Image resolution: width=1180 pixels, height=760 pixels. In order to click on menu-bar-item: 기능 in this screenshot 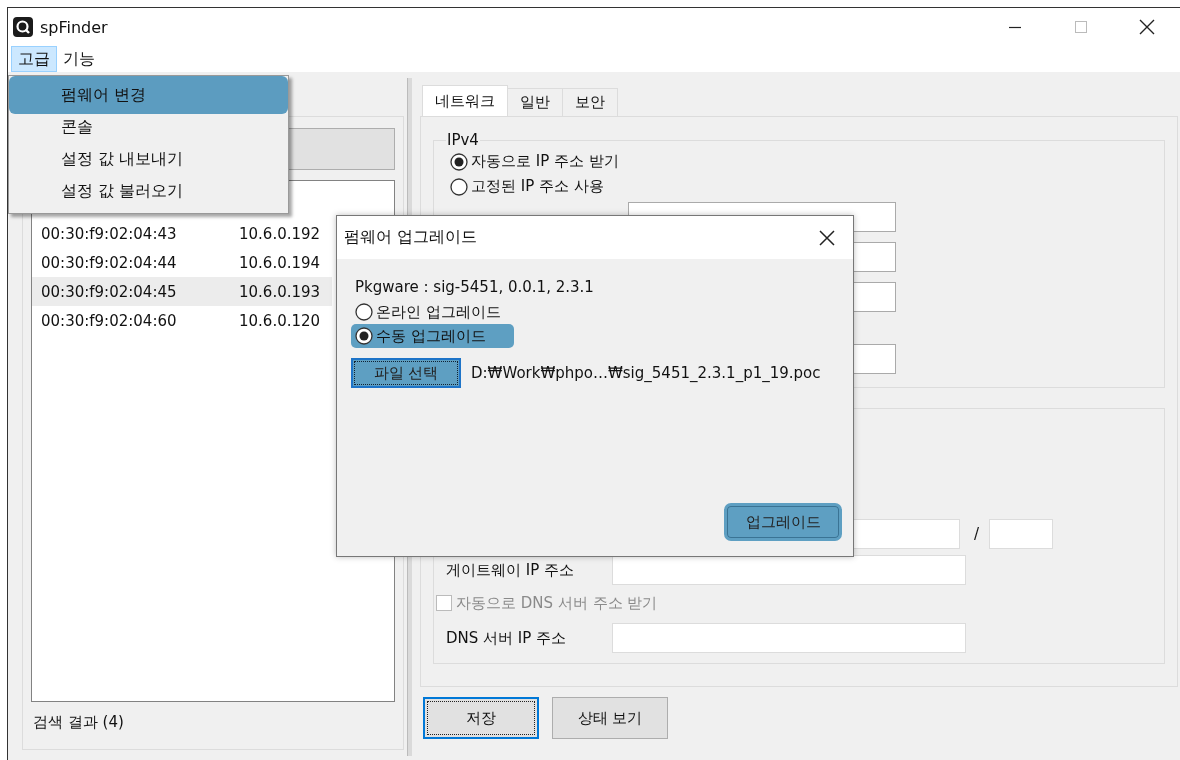, I will do `click(79, 59)`.